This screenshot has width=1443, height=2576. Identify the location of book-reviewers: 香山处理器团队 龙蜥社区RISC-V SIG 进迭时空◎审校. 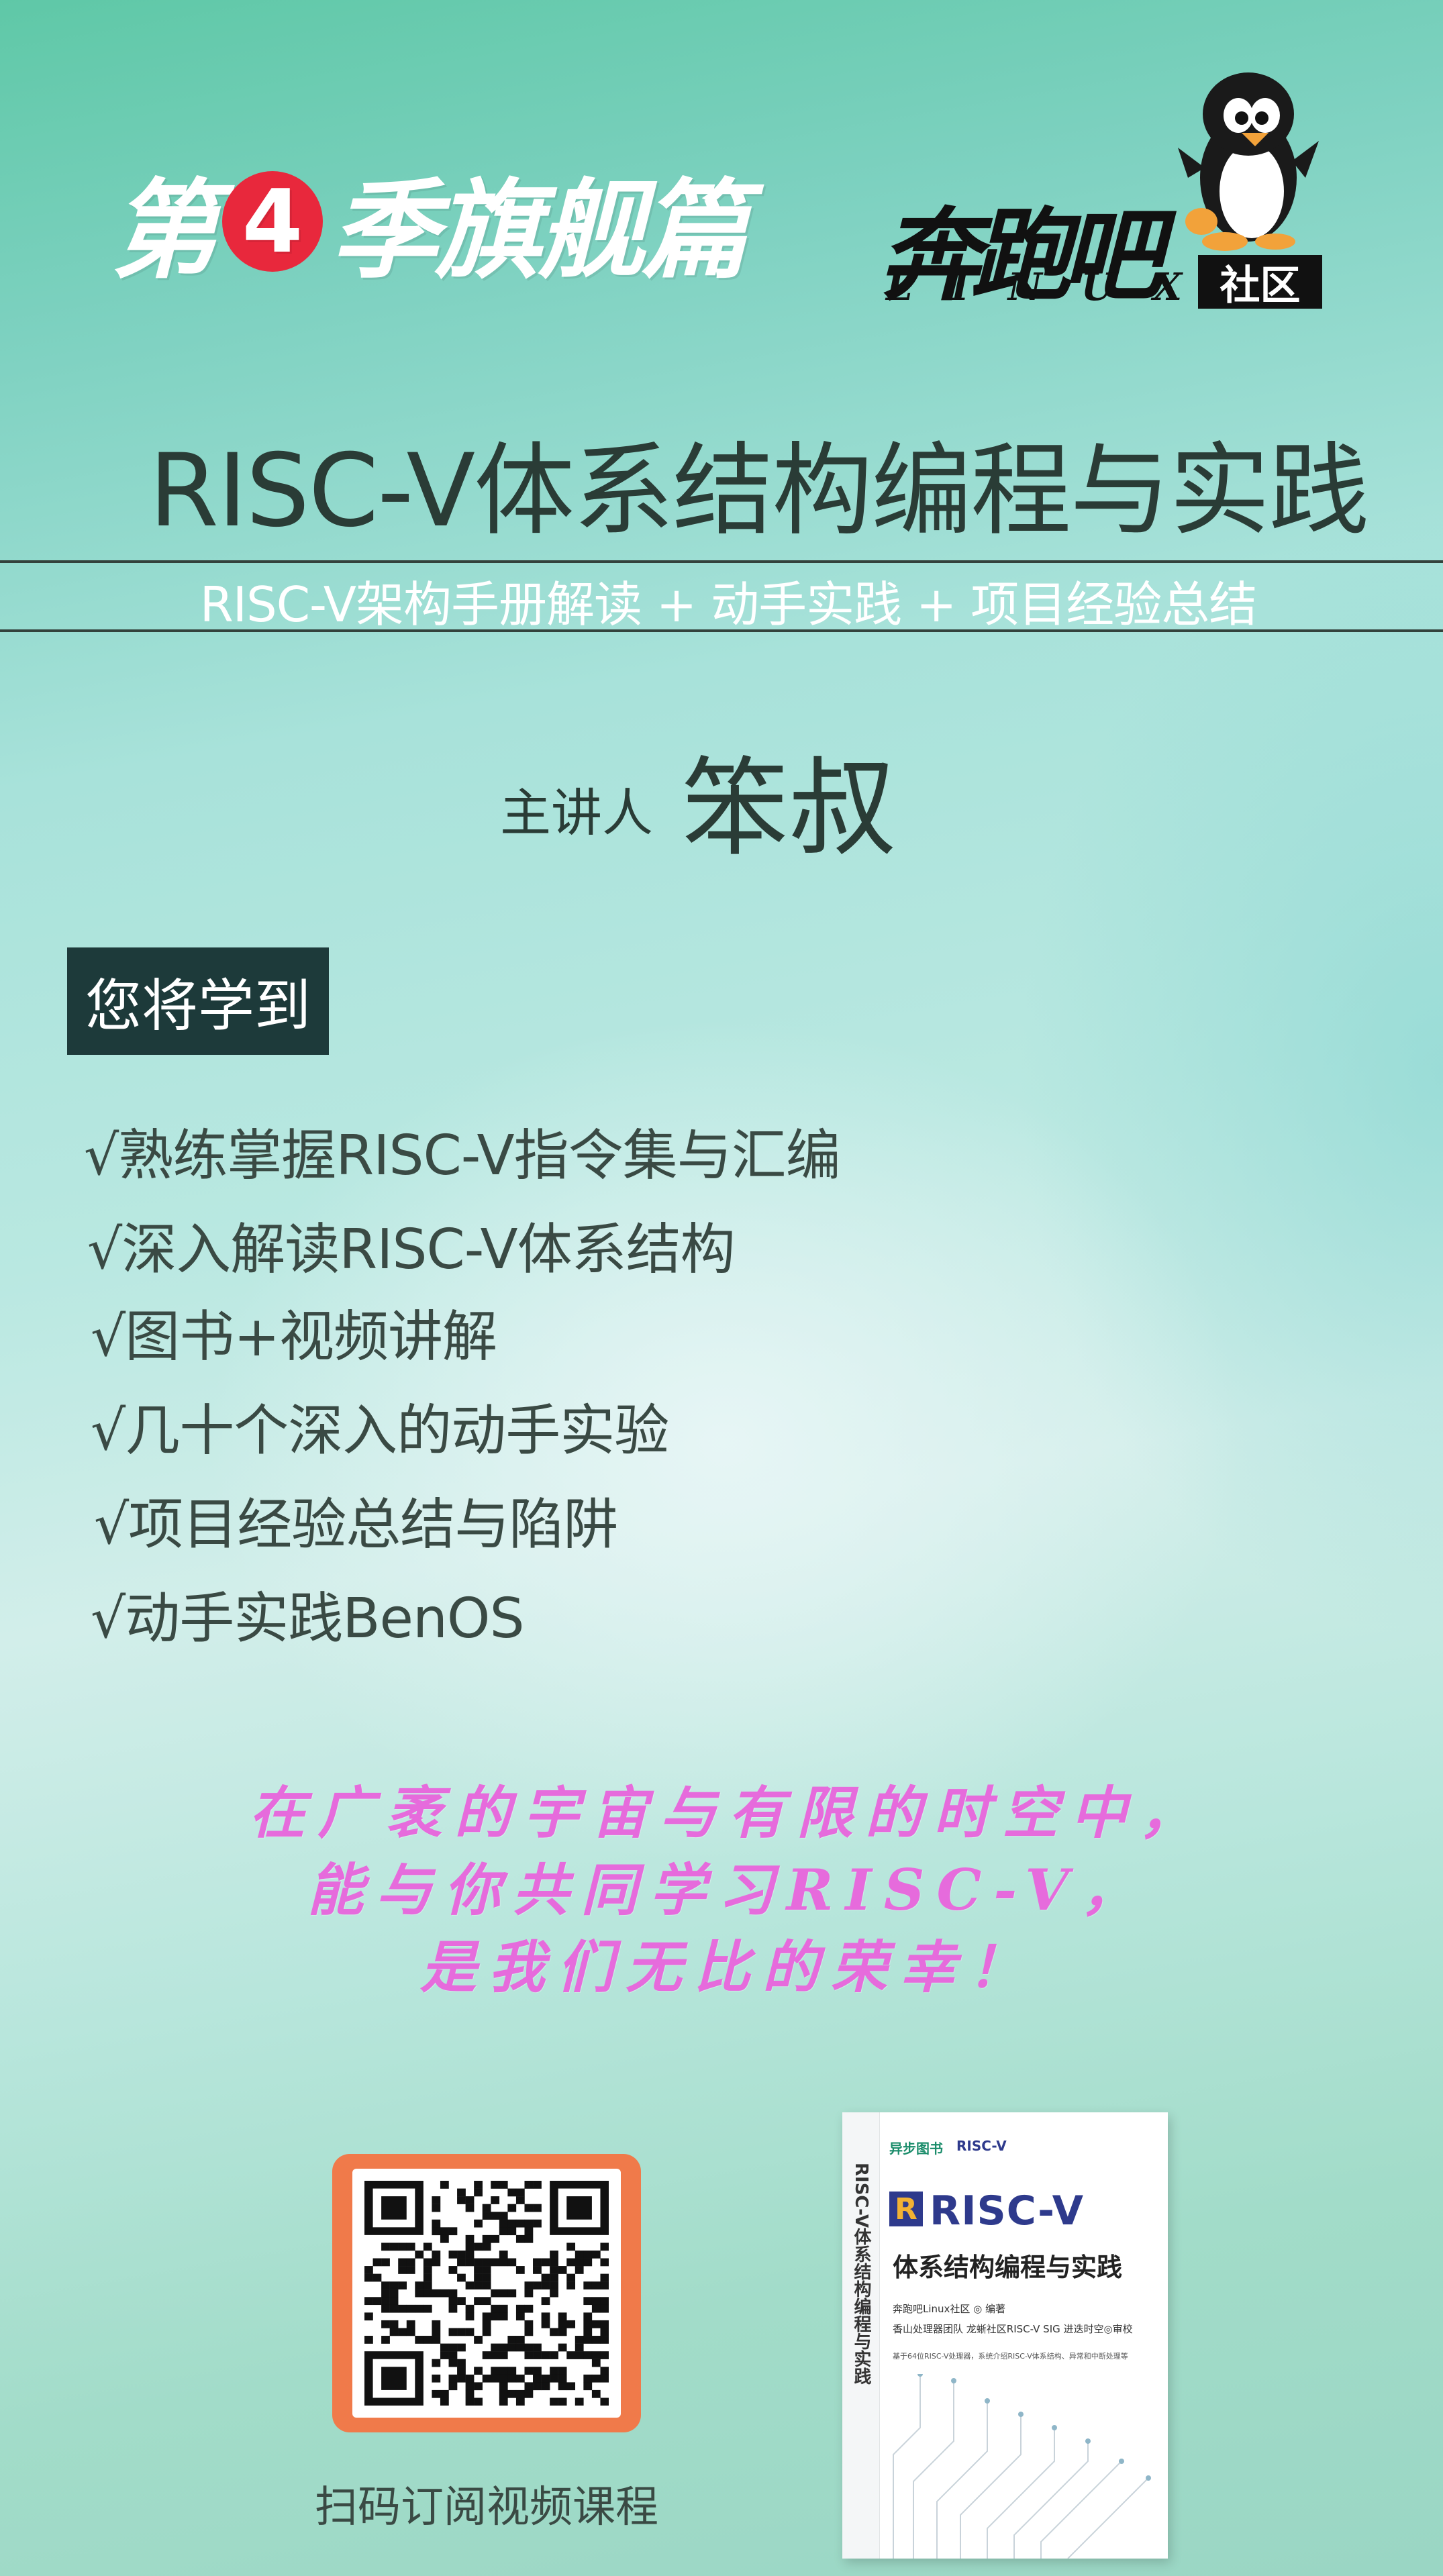
(1013, 2329).